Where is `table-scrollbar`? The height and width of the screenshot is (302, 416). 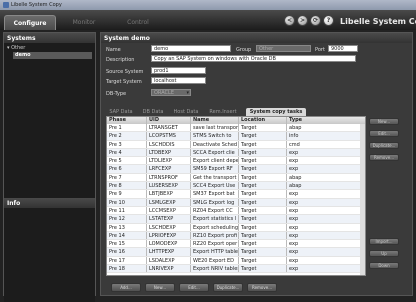 table-scrollbar is located at coordinates (362, 199).